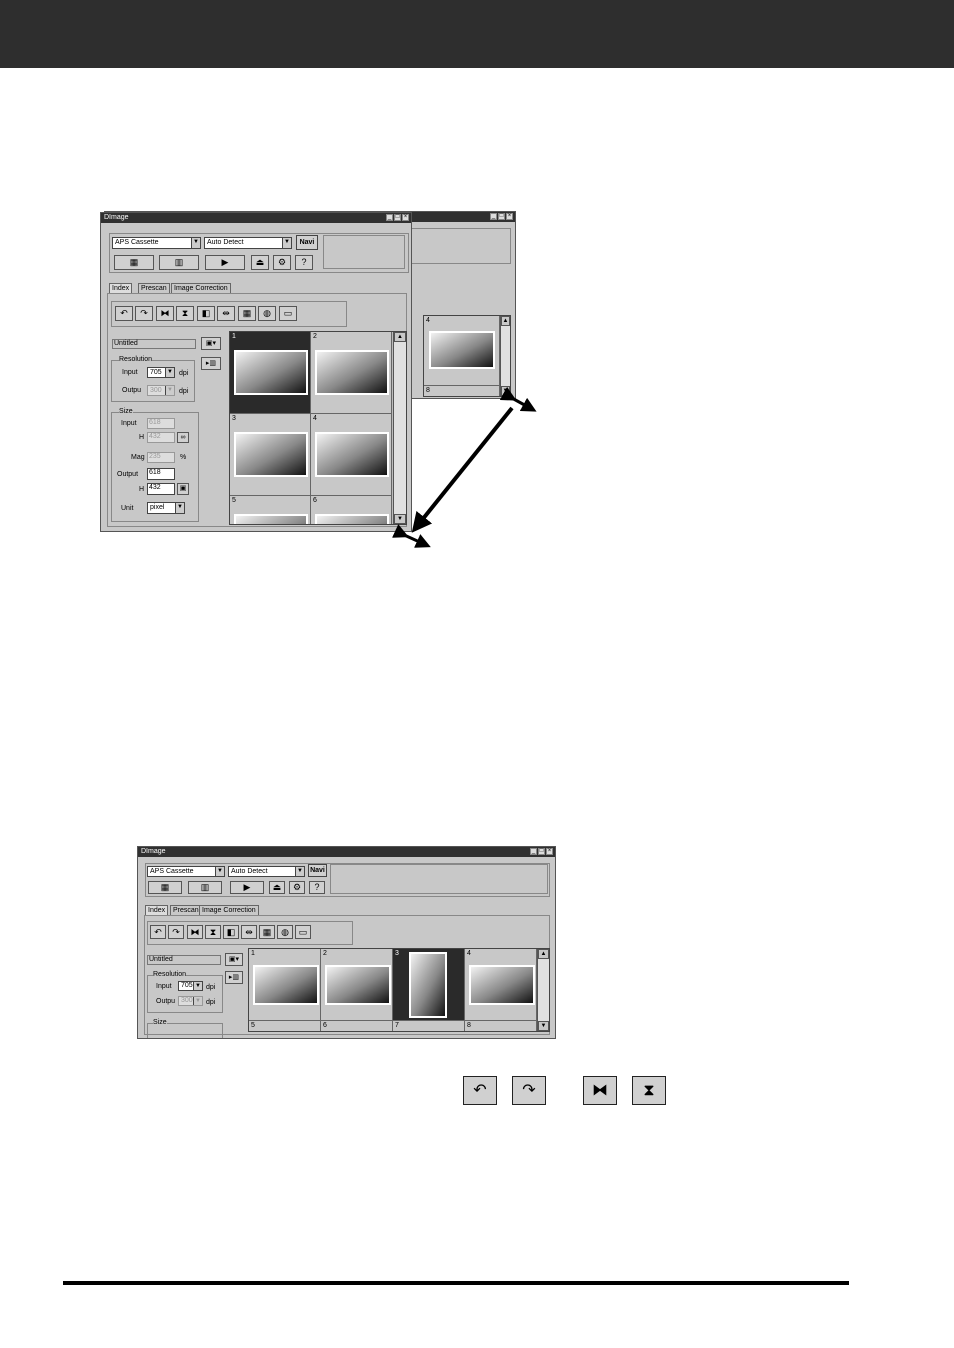  Describe the element at coordinates (138, 457) in the screenshot. I see `mag-label: Mag` at that location.